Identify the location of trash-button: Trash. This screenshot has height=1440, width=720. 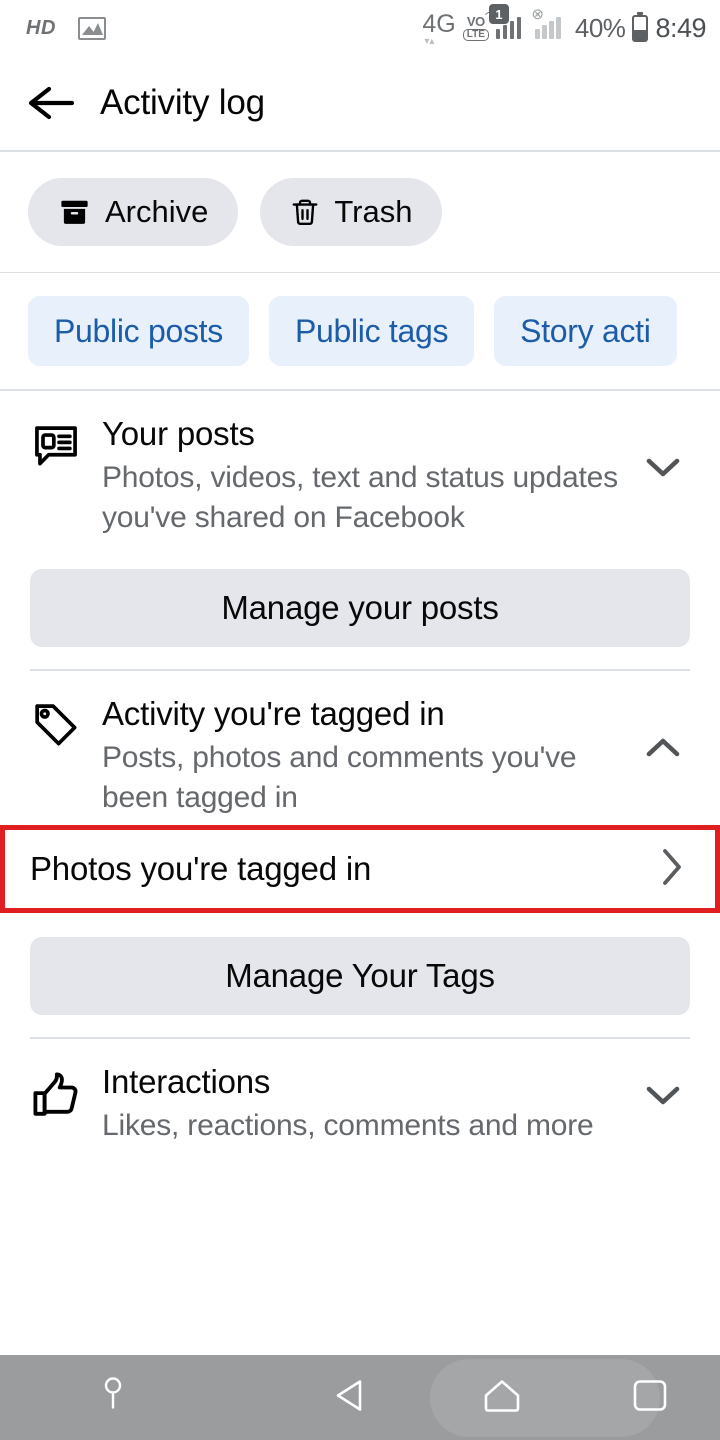
(351, 211).